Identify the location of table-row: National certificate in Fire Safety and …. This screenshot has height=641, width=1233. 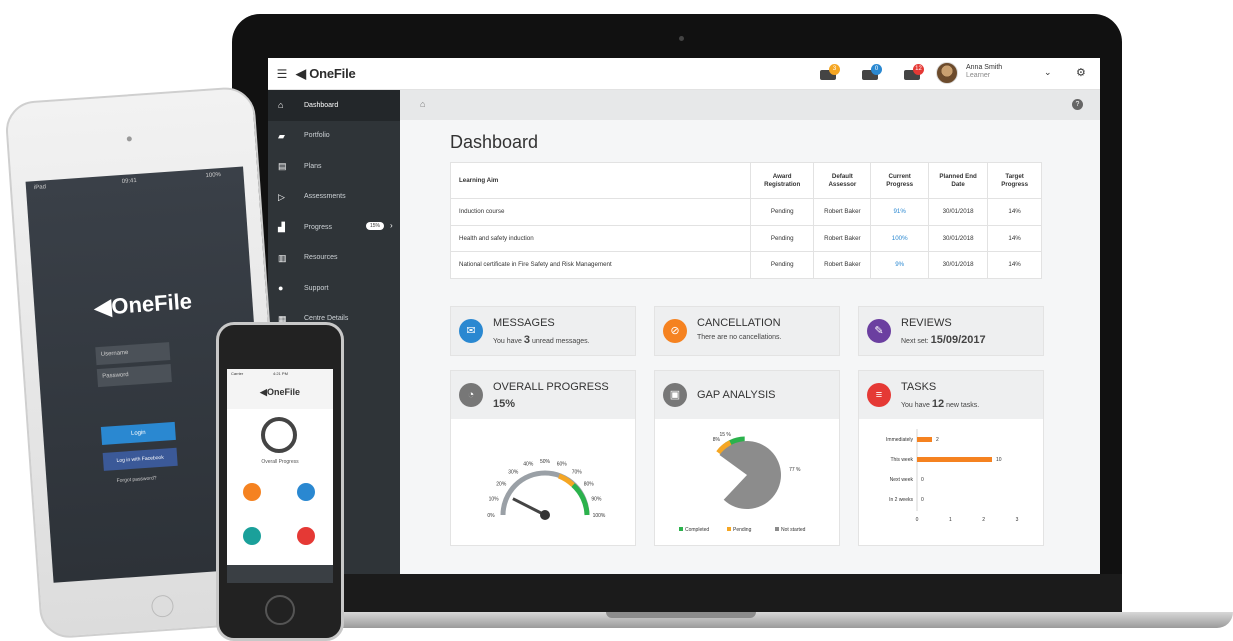
(746, 265).